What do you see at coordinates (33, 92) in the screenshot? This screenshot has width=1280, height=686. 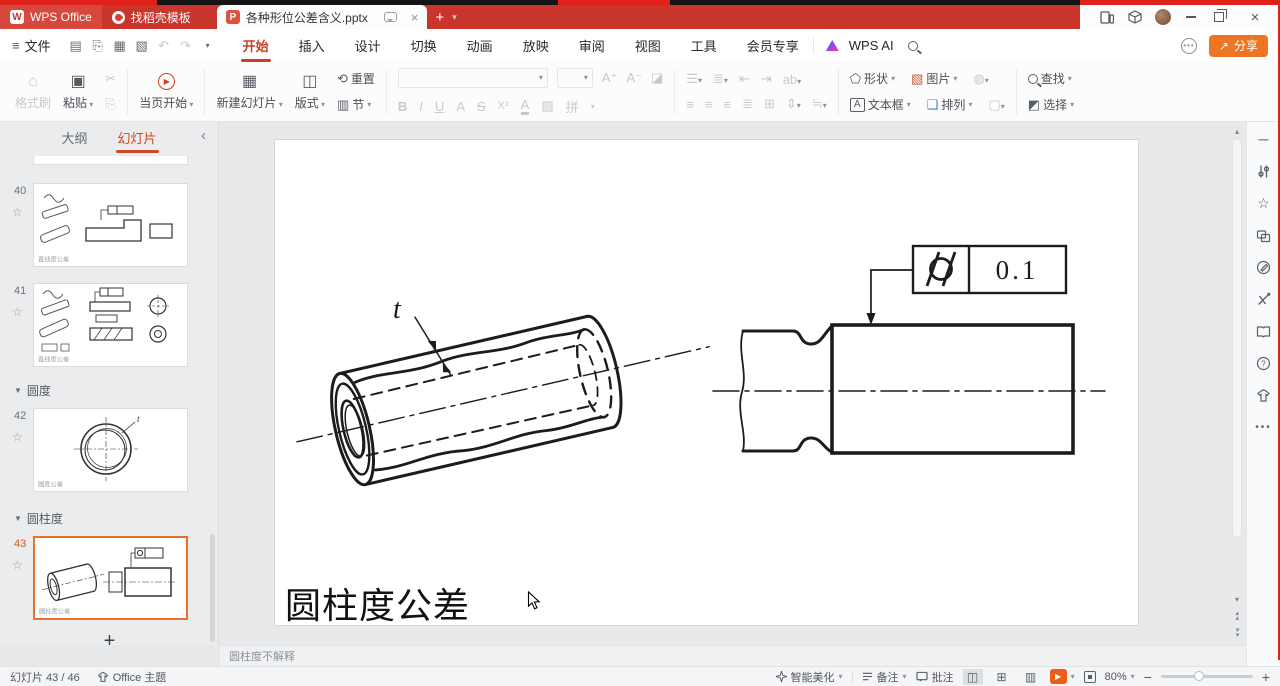 I see `format-painter-button: ⌂ 格式刷` at bounding box center [33, 92].